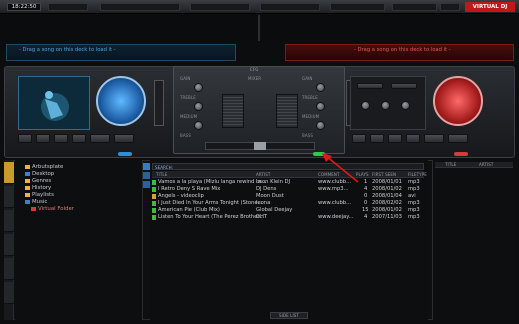  I want to click on time-slot: TIME, so click(290, 11).